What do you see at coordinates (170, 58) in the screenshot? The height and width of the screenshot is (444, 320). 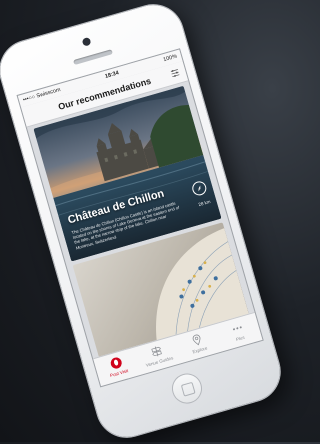 I see `battery-label: 100%` at bounding box center [170, 58].